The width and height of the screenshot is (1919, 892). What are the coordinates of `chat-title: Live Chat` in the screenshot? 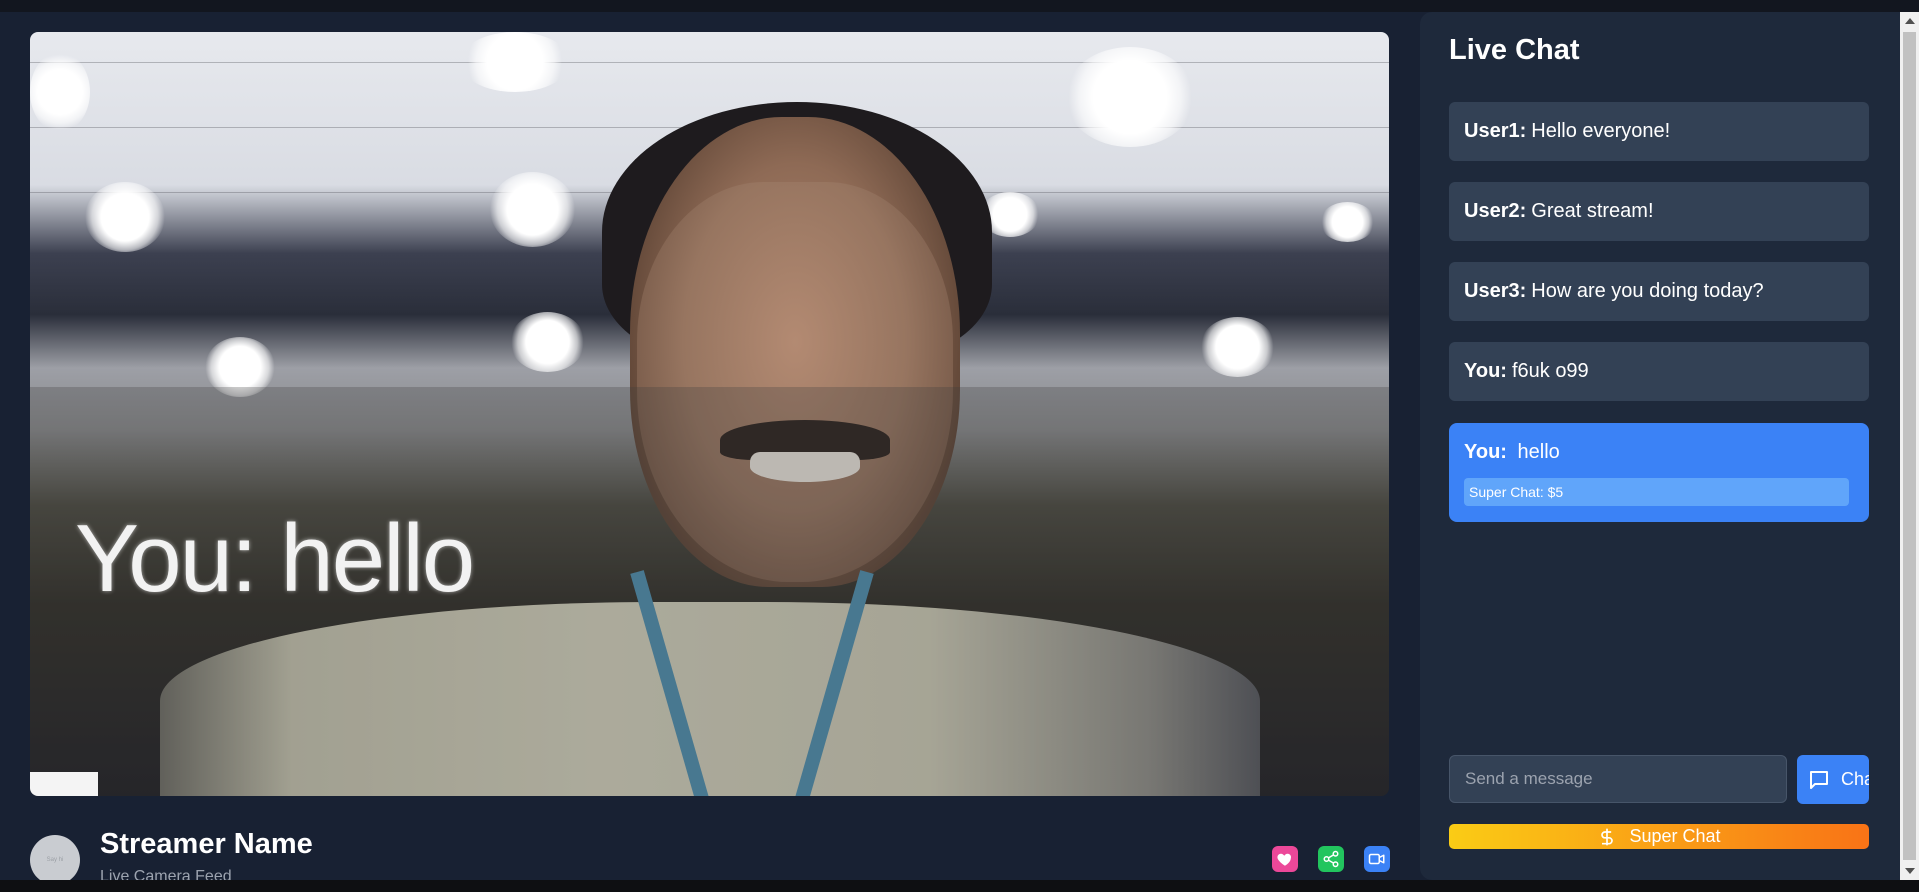 It's located at (1514, 50).